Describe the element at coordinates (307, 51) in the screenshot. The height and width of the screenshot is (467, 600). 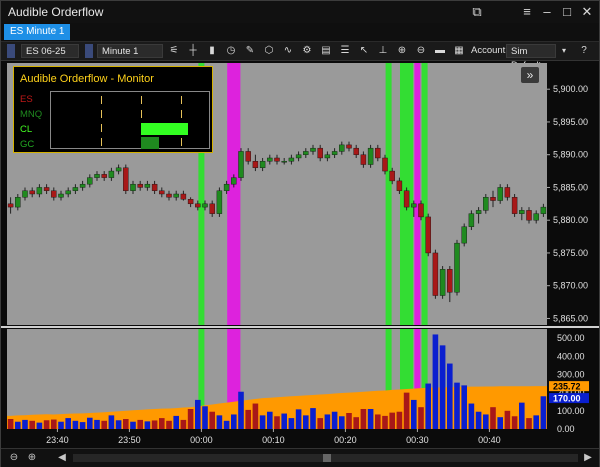
I see `strategies-icon: ⚙` at that location.